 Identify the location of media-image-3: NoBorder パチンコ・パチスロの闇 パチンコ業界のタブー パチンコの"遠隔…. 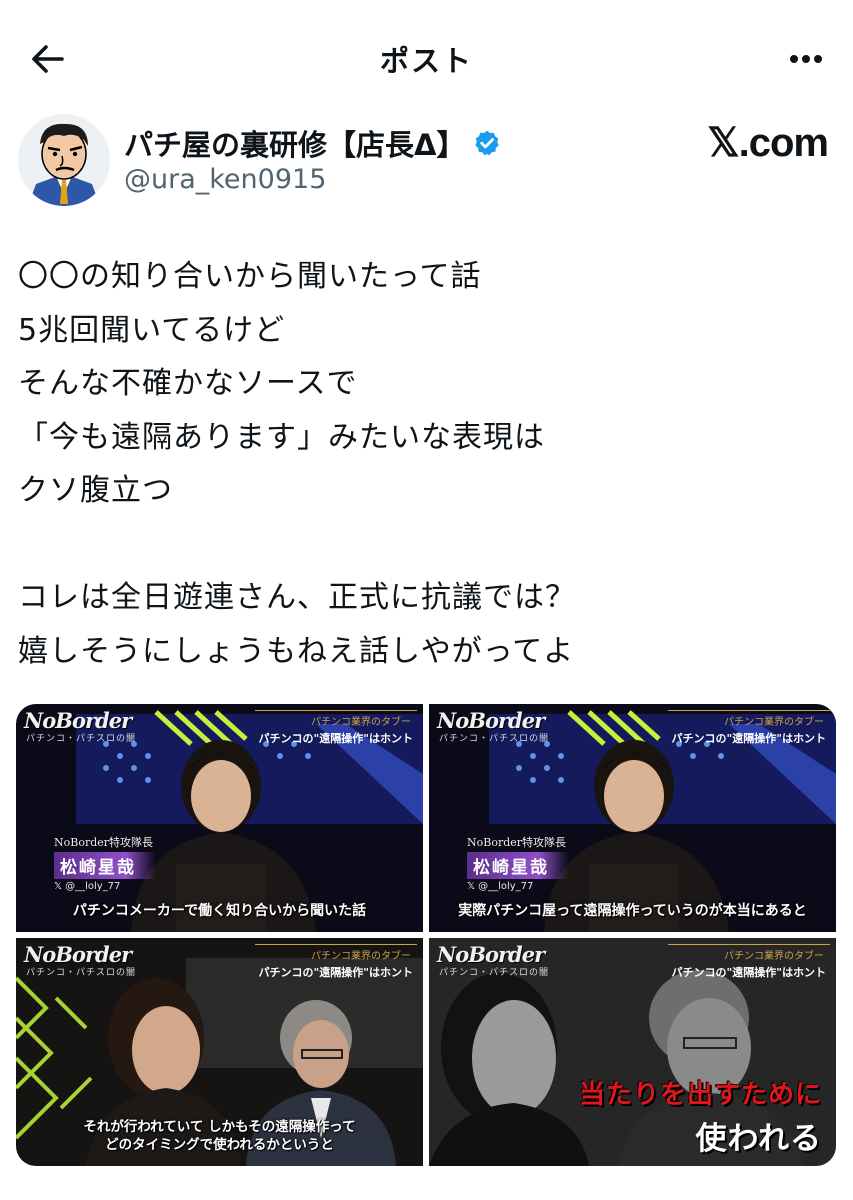
(219, 1052).